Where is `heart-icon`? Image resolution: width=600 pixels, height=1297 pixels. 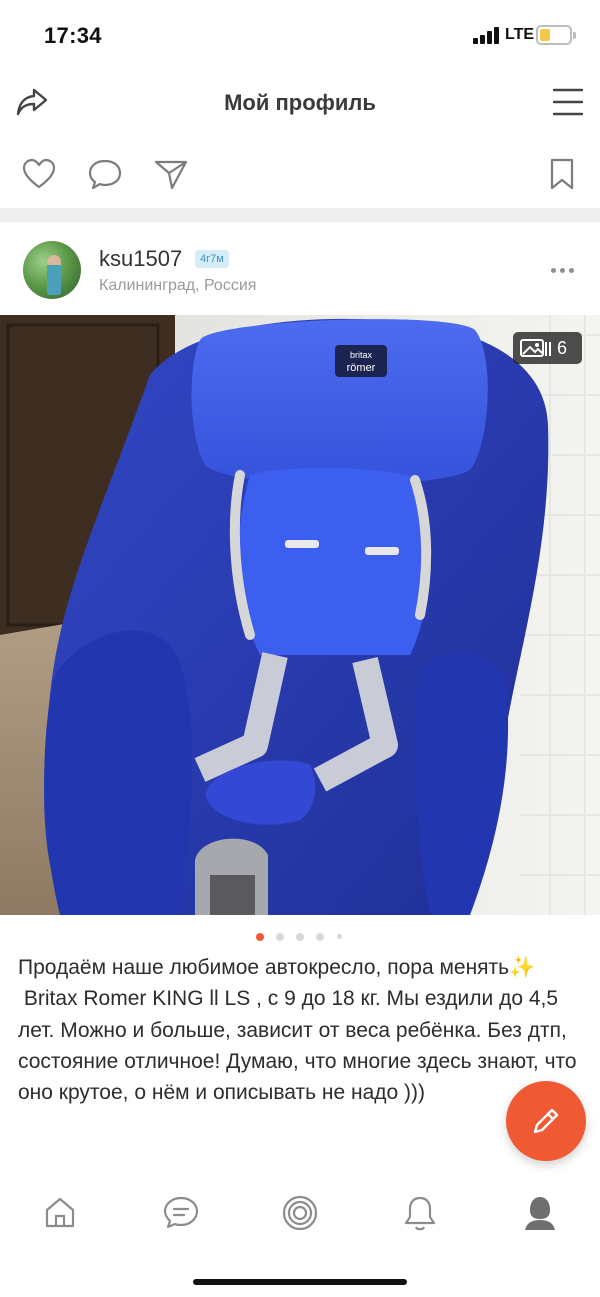 heart-icon is located at coordinates (39, 176).